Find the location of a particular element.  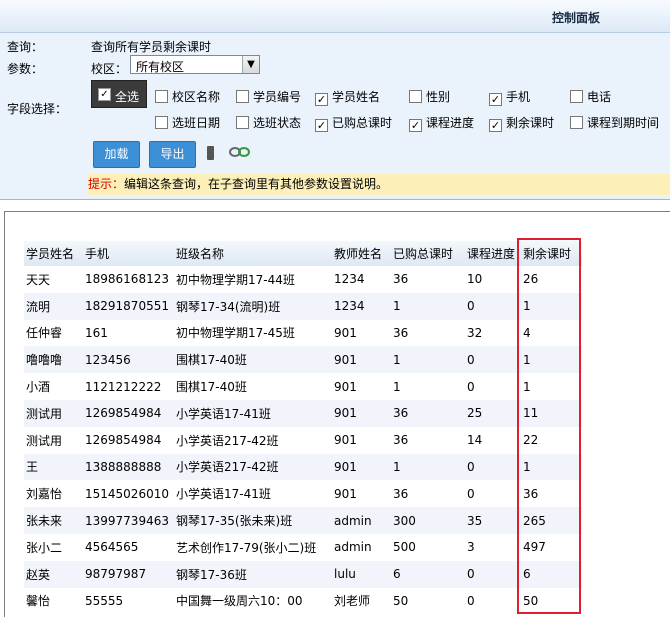

table-row: 王 1388888888 小学英语217-42班 901 1 0 1 is located at coordinates (303, 467).